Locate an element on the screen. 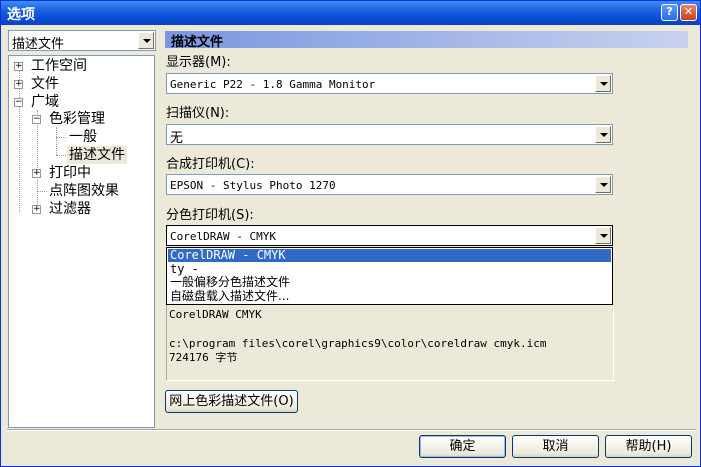 This screenshot has height=467, width=701. separation-printer-select-value: CorelDRAW - CMYK is located at coordinates (223, 236).